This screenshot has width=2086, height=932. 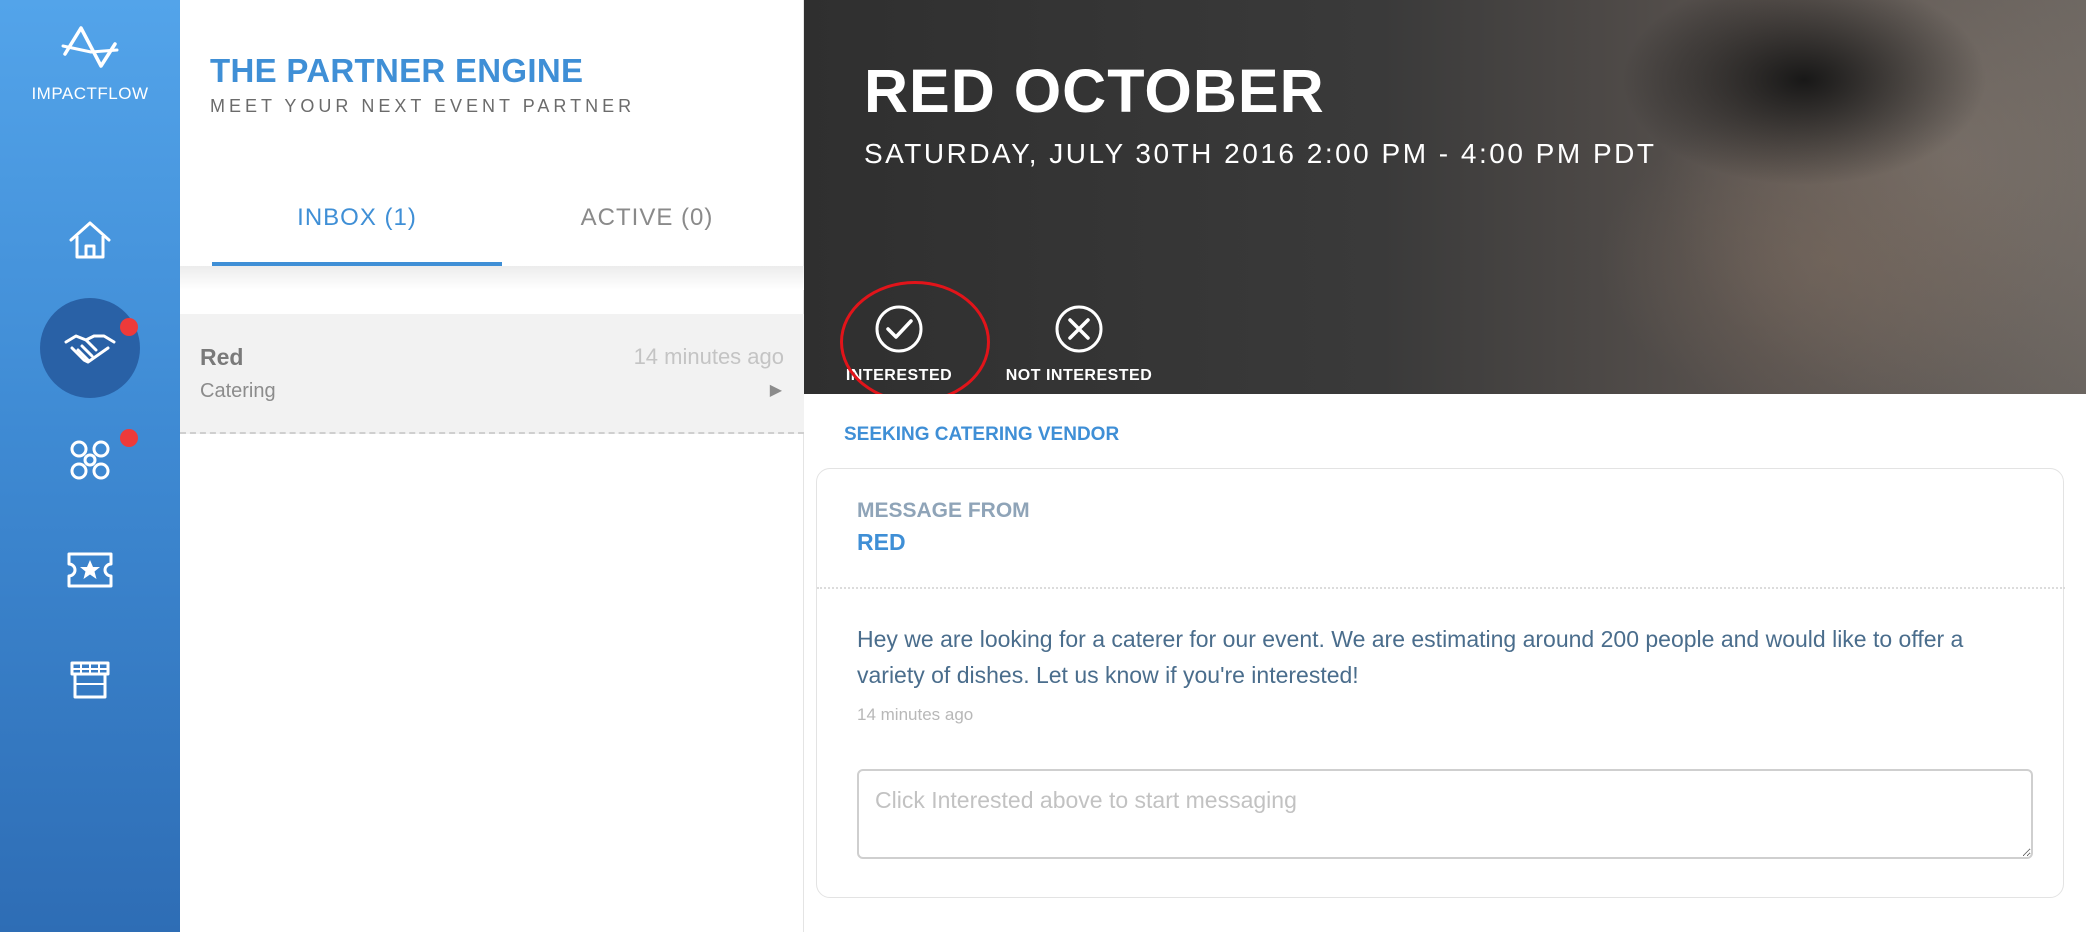 What do you see at coordinates (238, 391) in the screenshot?
I see `list-item-category: Catering` at bounding box center [238, 391].